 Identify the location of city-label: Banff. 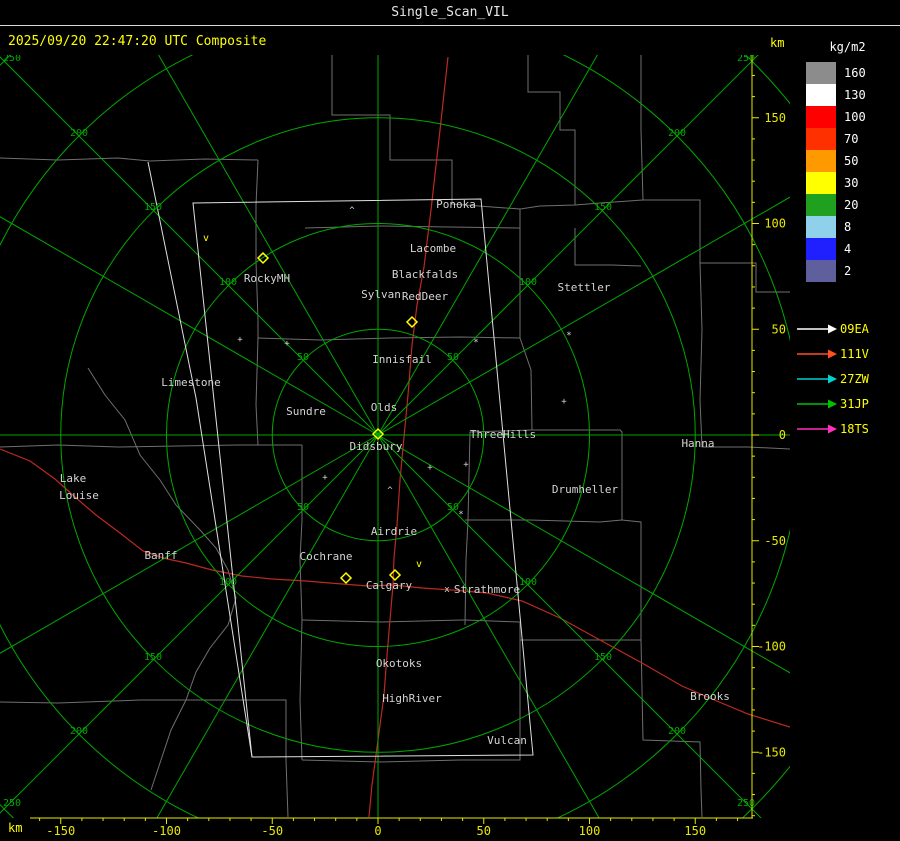
(160, 555).